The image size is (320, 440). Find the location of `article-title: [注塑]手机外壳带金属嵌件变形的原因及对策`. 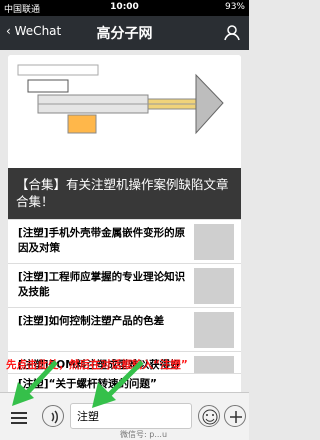

article-title: [注塑]手机外壳带金属嵌件变形的原因及对策 is located at coordinates (102, 240).